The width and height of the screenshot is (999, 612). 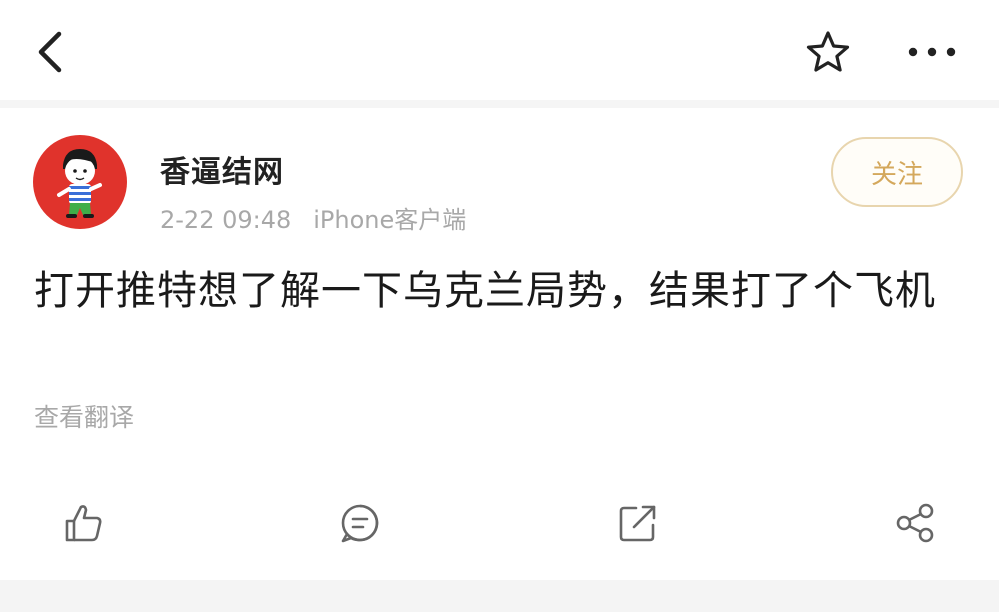 I want to click on share-button, so click(x=915, y=523).